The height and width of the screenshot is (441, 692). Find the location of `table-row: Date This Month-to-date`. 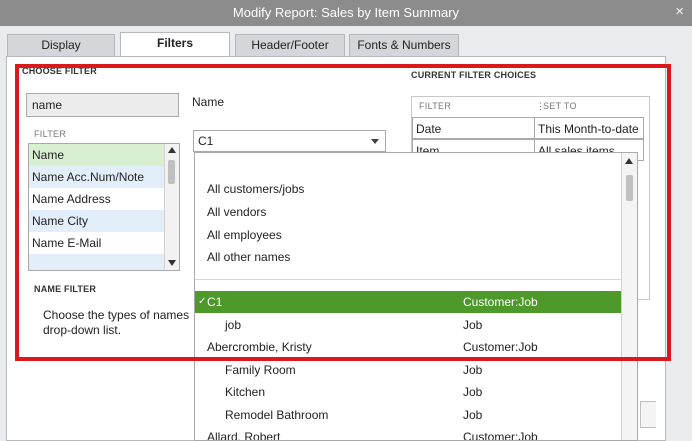

table-row: Date This Month-to-date is located at coordinates (528, 128).